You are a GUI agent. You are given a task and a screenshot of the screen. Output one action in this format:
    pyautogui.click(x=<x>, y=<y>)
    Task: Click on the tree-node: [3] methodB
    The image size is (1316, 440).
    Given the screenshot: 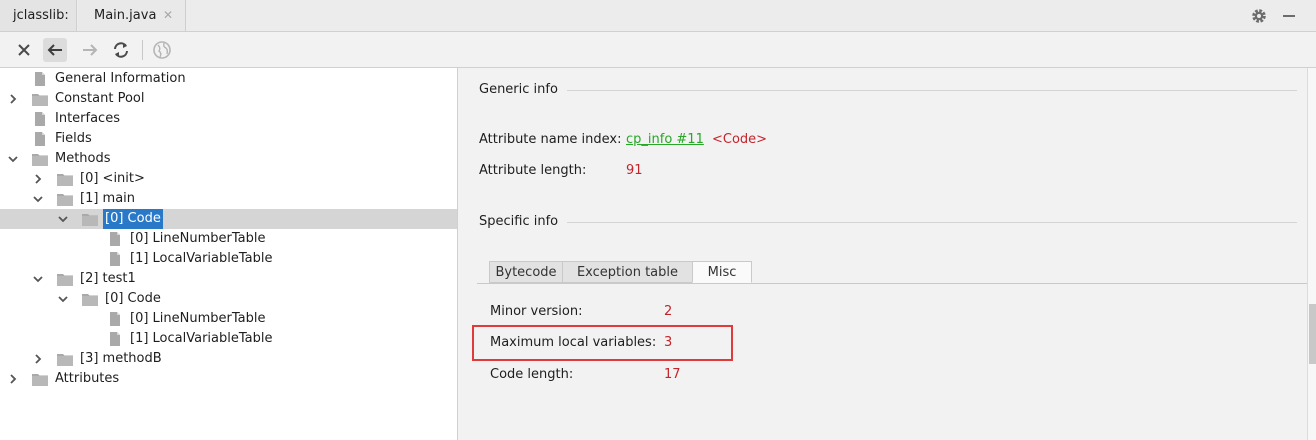 What is the action you would take?
    pyautogui.click(x=228, y=359)
    